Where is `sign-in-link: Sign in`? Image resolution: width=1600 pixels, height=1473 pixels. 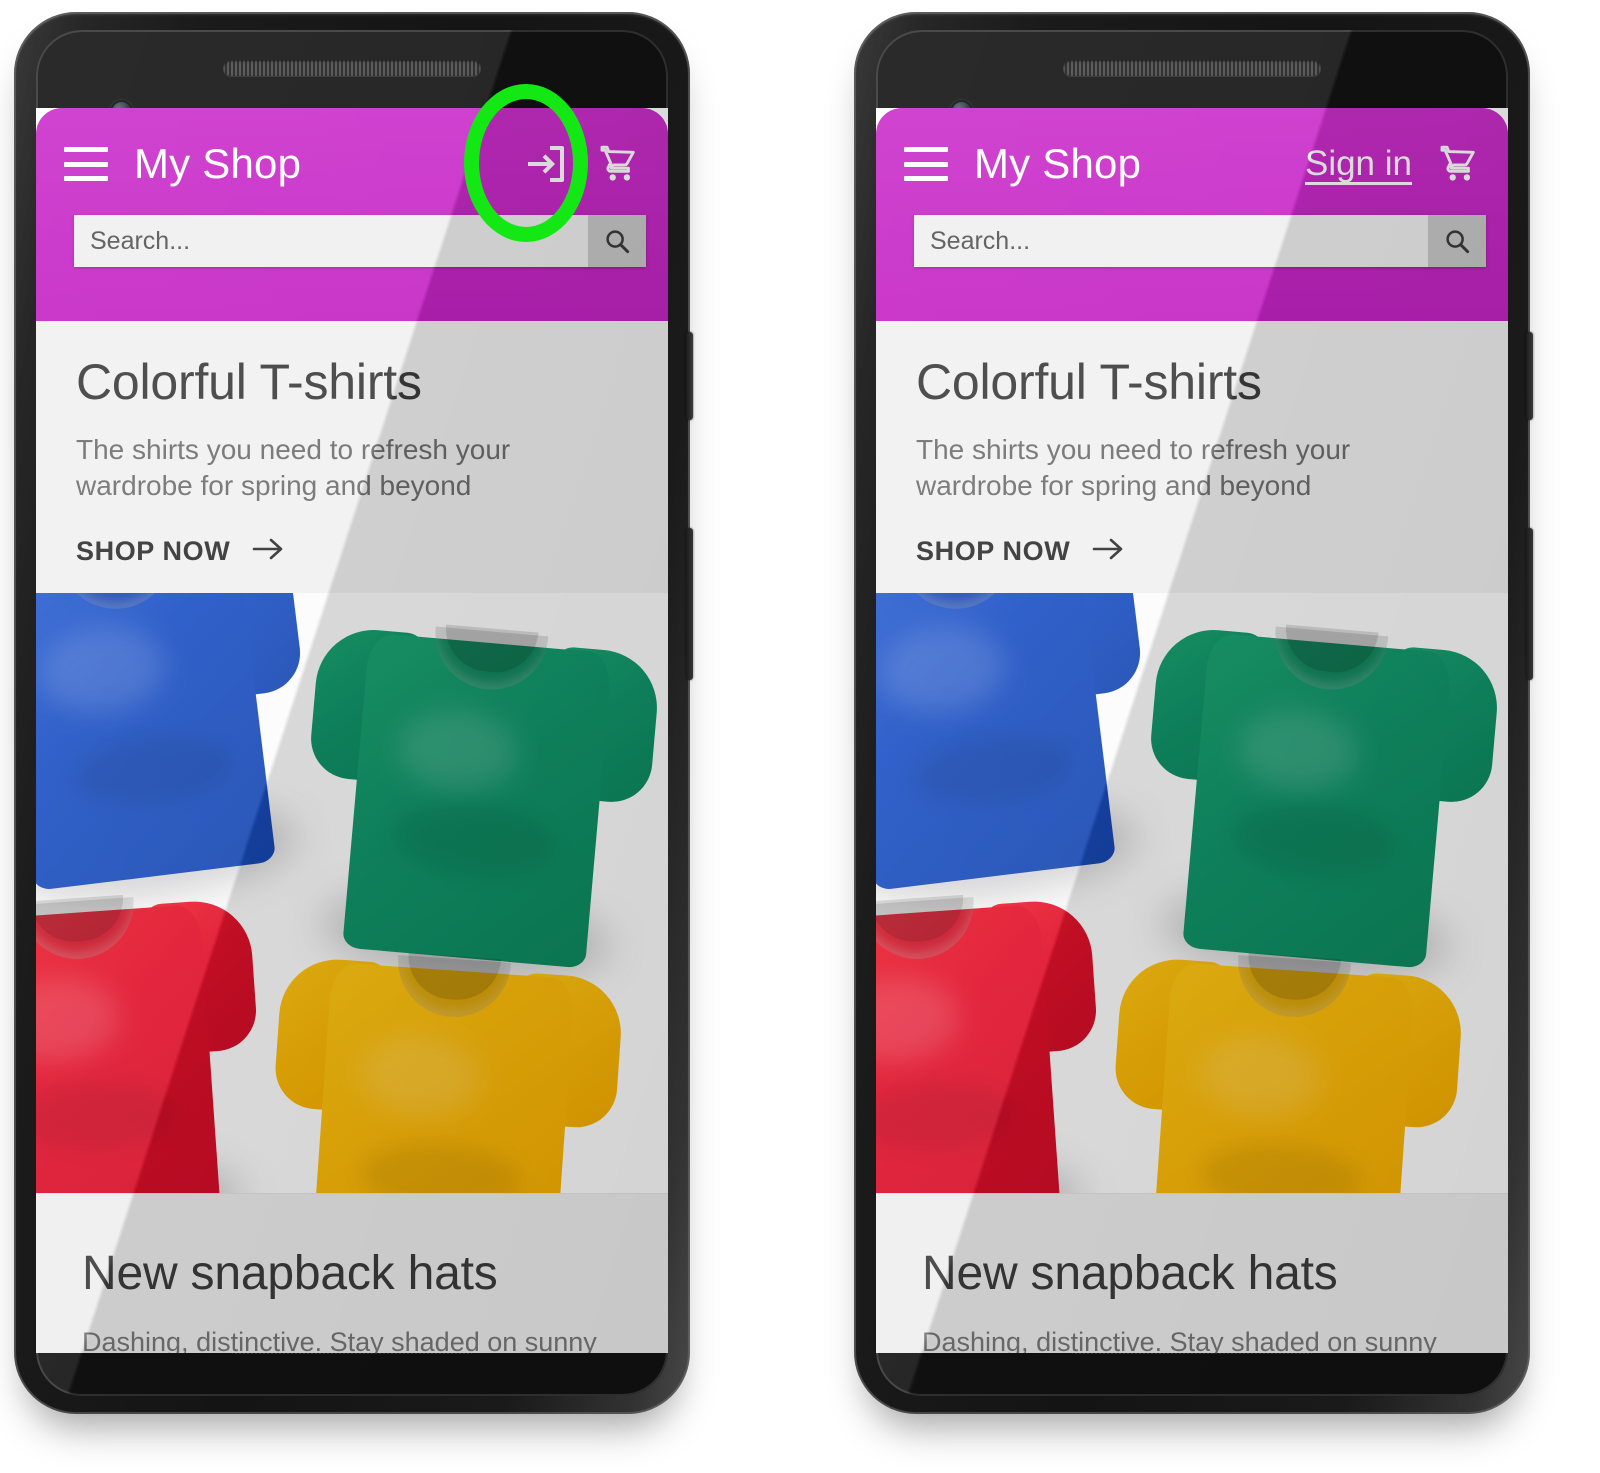 sign-in-link: Sign in is located at coordinates (1358, 164).